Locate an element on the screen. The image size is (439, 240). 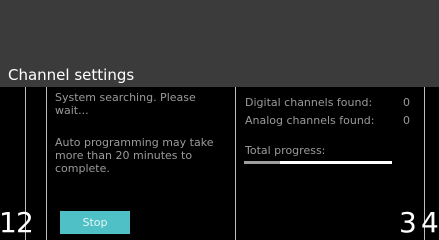
digital-channels-row: Digital channels found: 0 is located at coordinates (330, 102).